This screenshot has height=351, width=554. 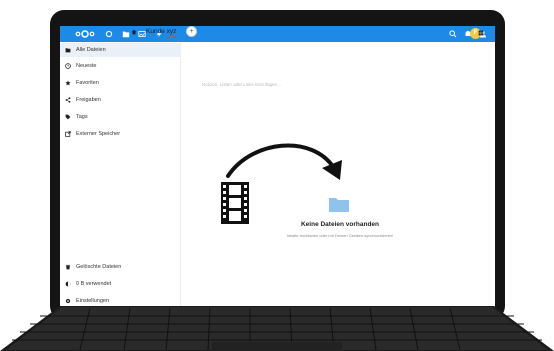 What do you see at coordinates (68, 83) in the screenshot?
I see `star-icon` at bounding box center [68, 83].